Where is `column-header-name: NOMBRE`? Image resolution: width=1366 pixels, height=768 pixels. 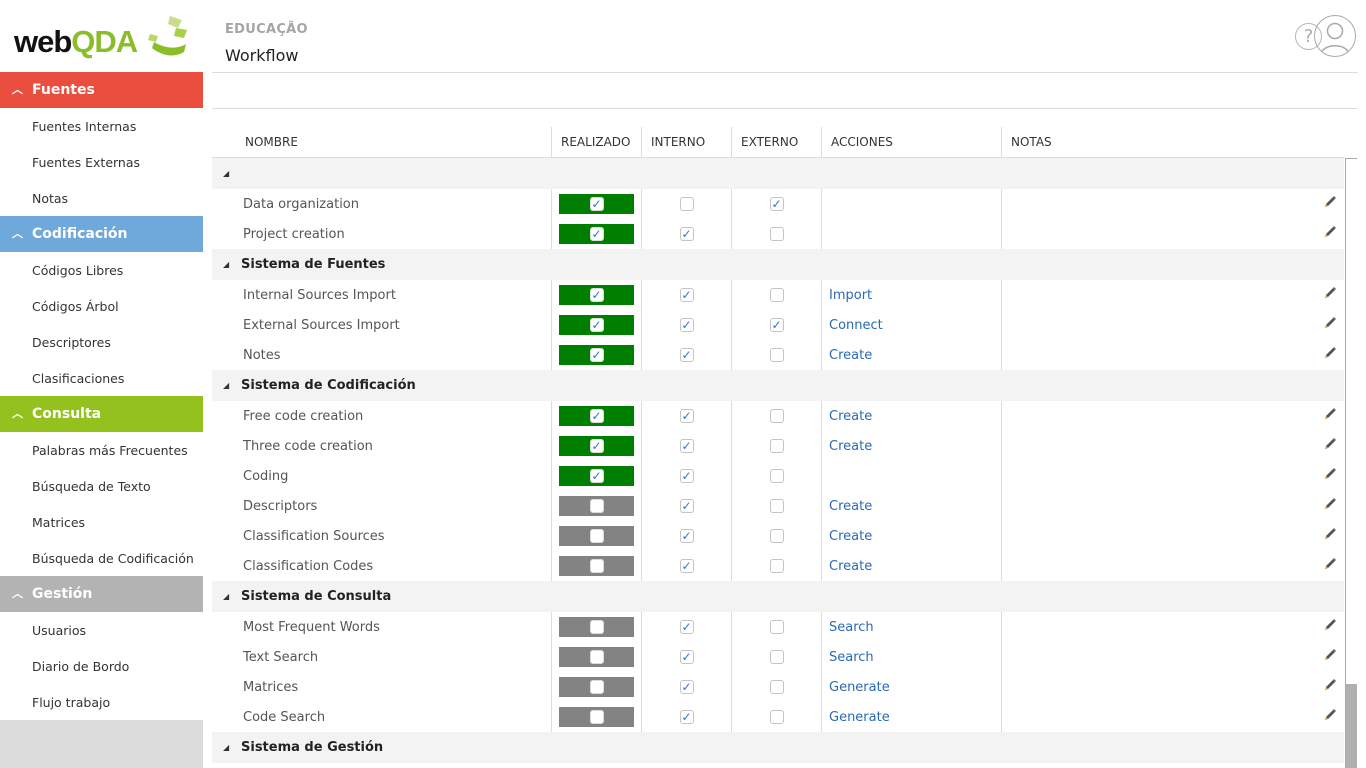
column-header-name: NOMBRE is located at coordinates (381, 142).